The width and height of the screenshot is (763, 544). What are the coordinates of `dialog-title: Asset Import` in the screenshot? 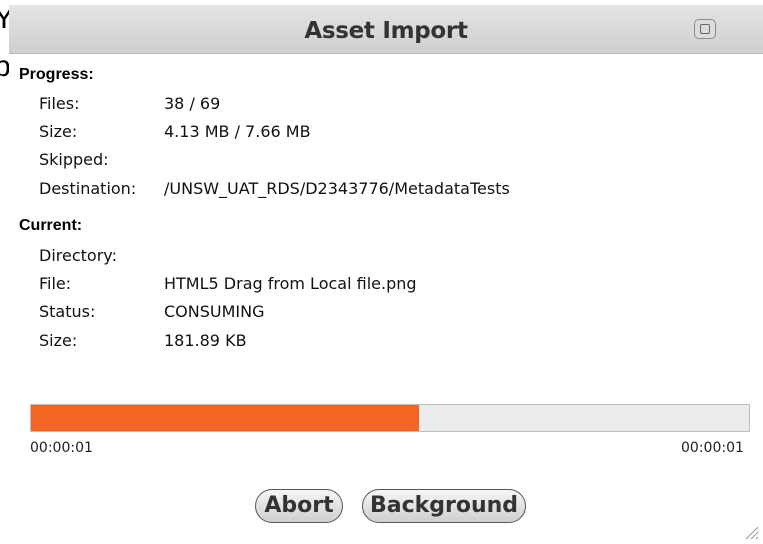 It's located at (386, 31).